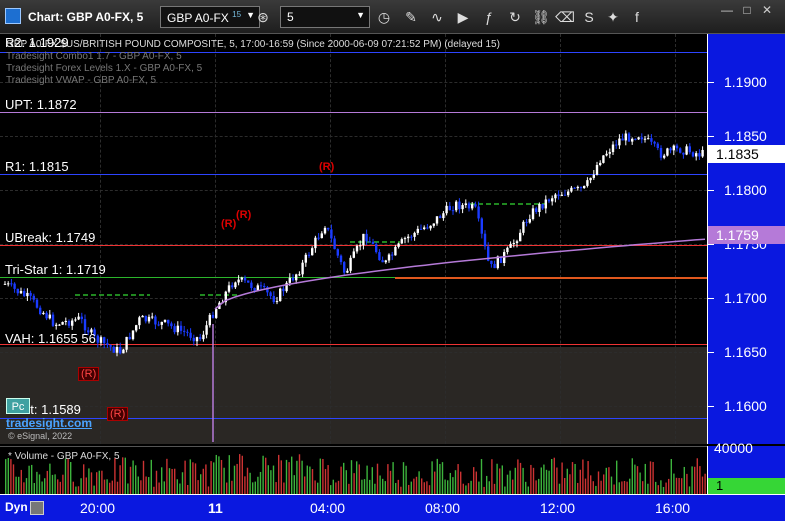  I want to click on last-price-flag: 1.1835, so click(746, 154).